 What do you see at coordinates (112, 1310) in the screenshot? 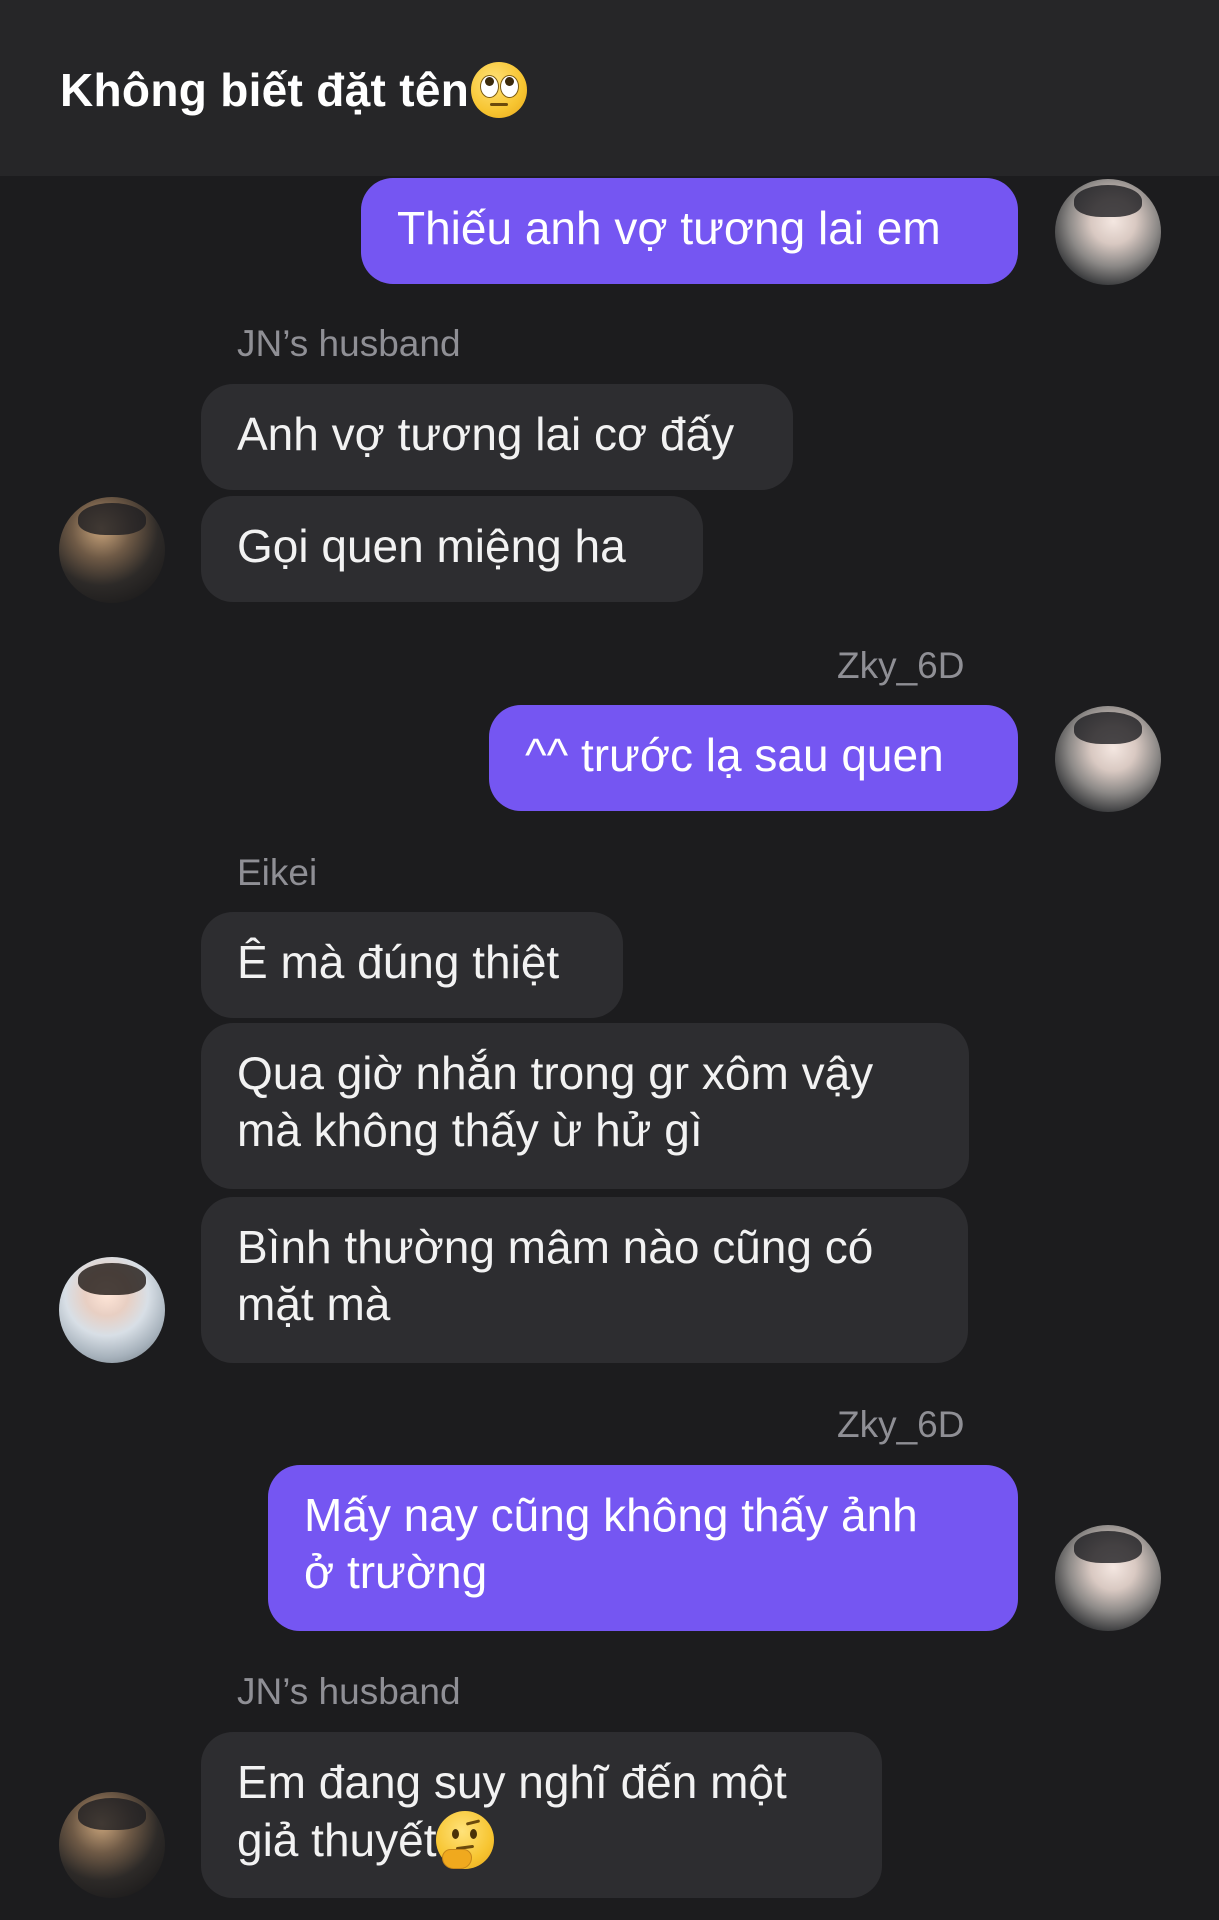
I see `avatar-eikei` at bounding box center [112, 1310].